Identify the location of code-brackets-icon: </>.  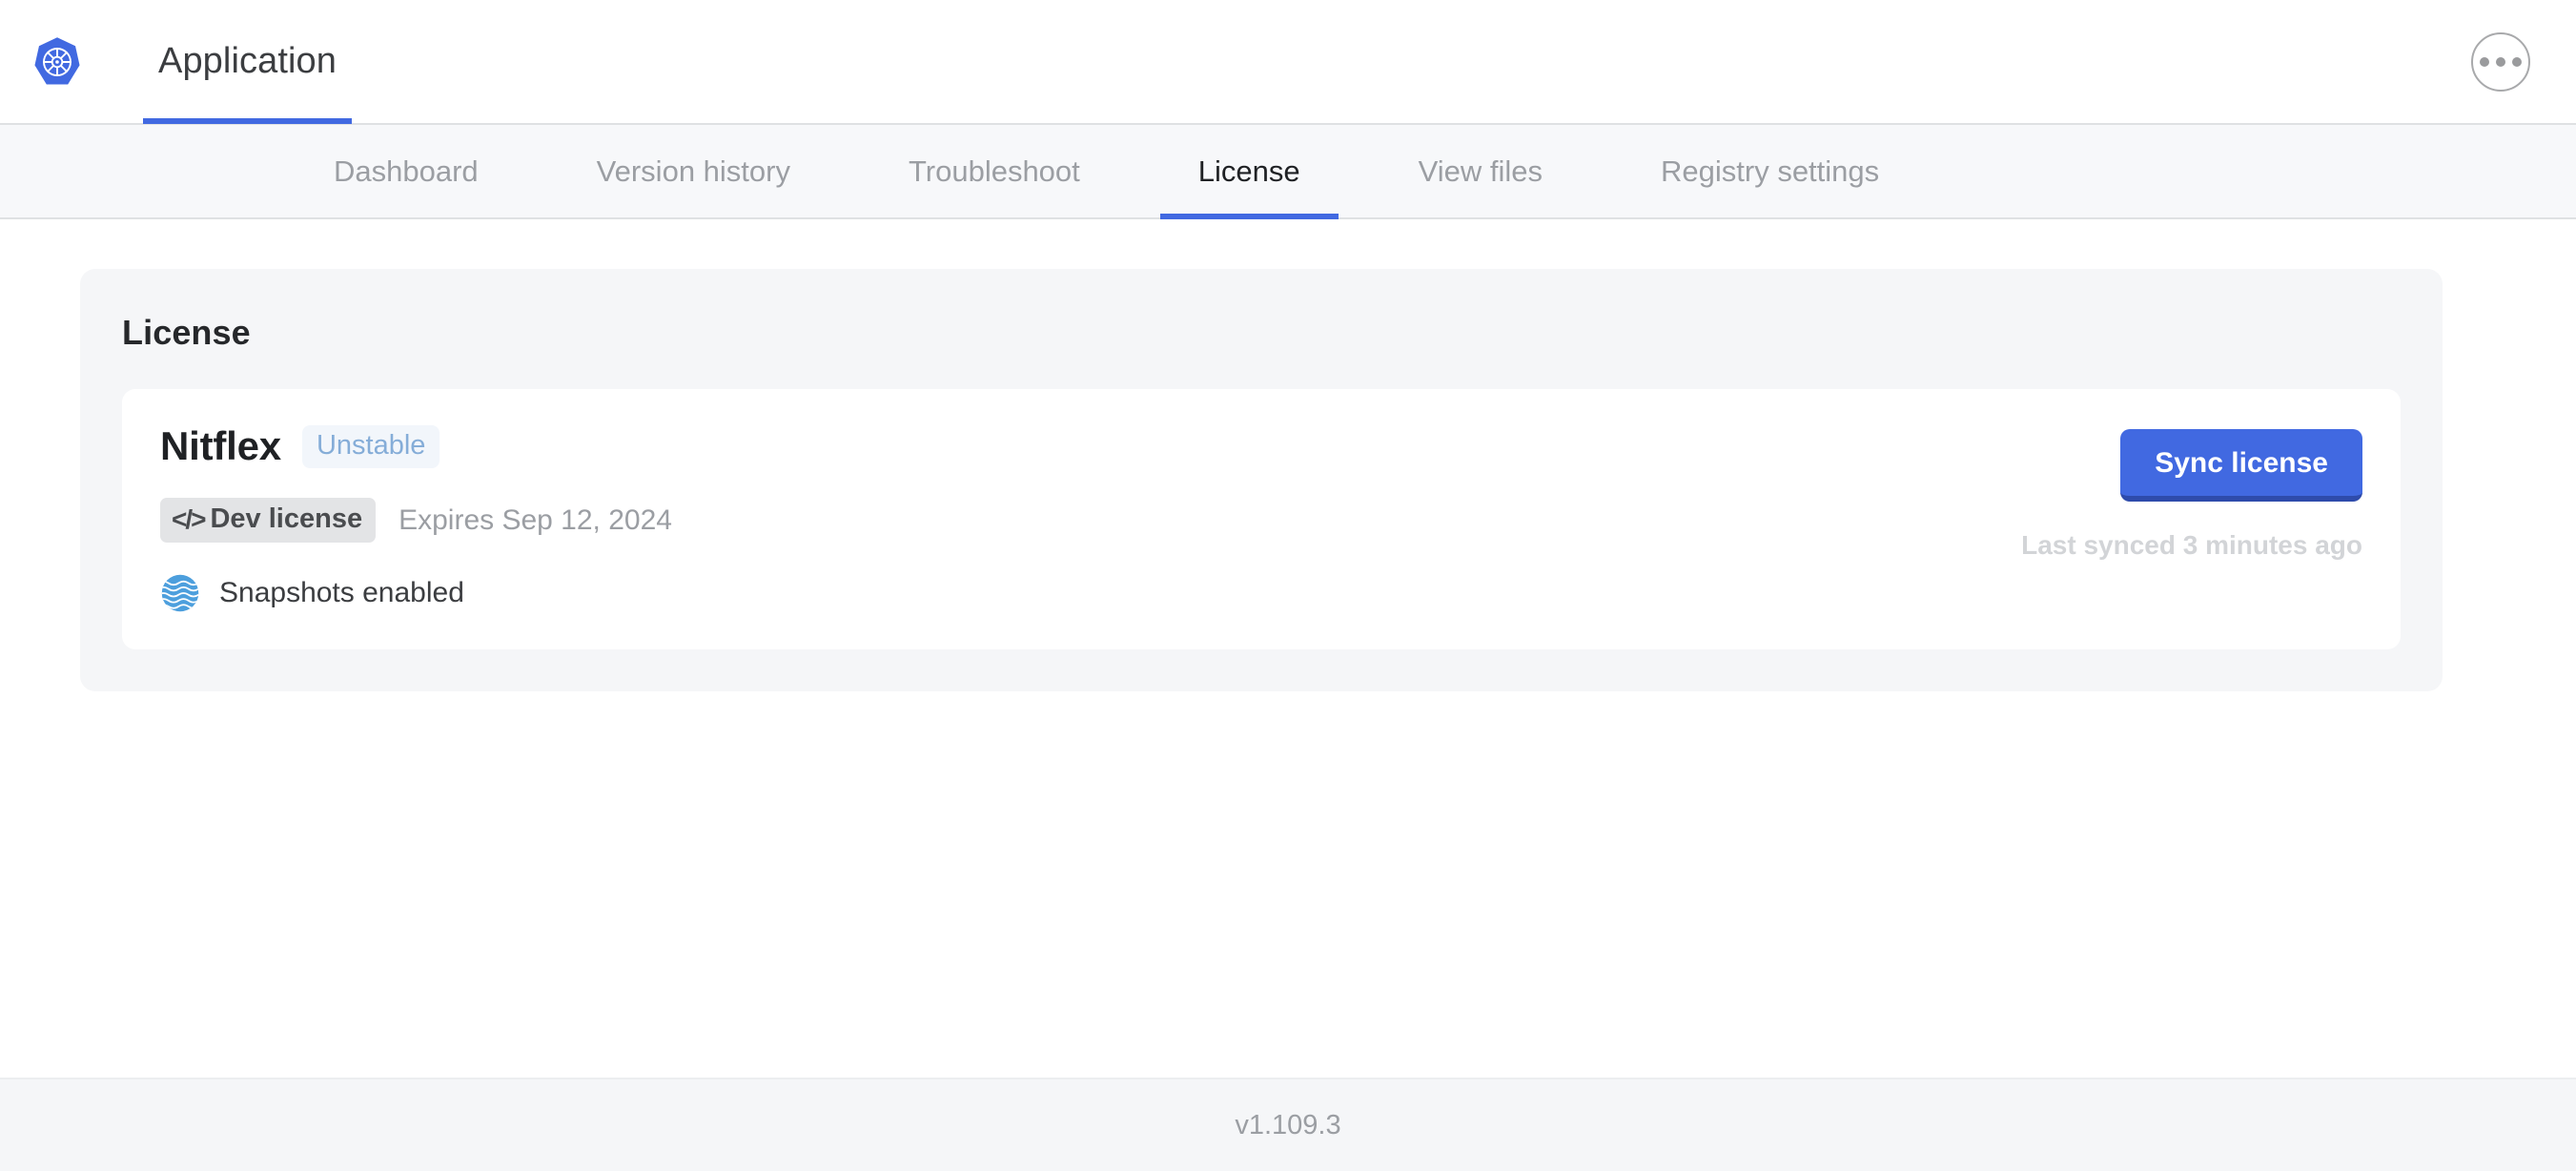
(190, 518).